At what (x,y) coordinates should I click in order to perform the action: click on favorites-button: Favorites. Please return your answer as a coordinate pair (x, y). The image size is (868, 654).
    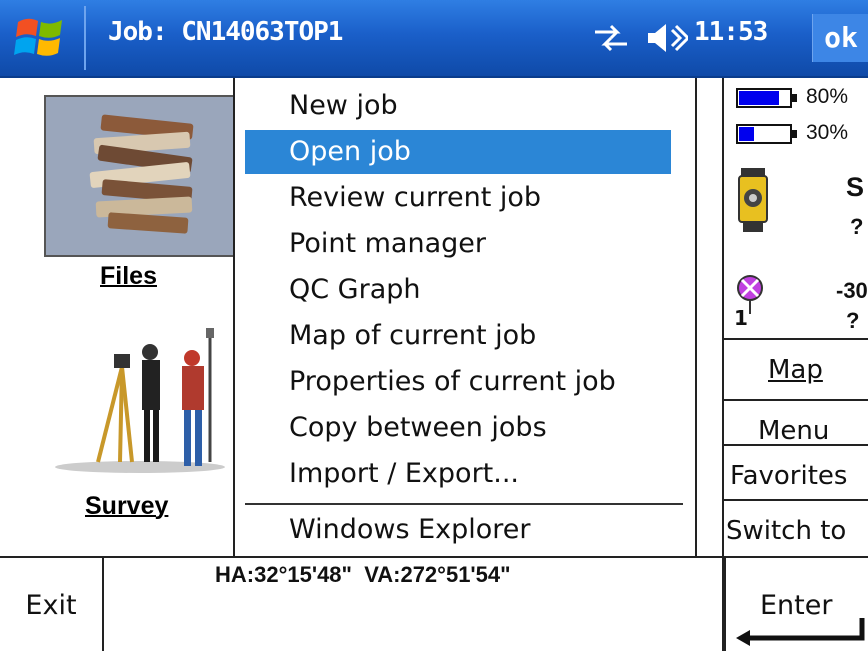
    Looking at the image, I should click on (796, 474).